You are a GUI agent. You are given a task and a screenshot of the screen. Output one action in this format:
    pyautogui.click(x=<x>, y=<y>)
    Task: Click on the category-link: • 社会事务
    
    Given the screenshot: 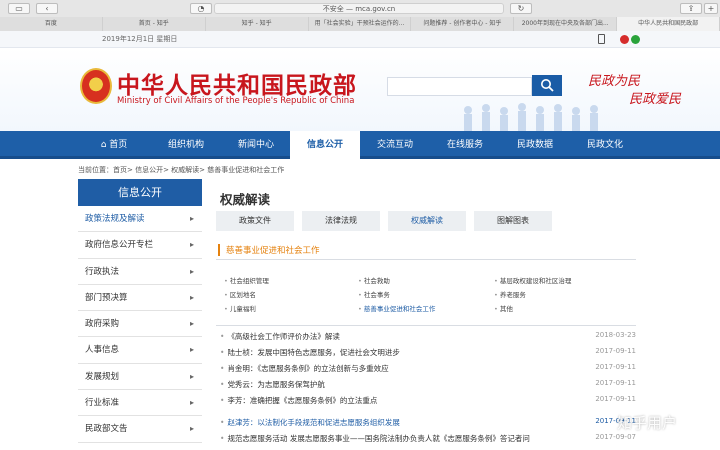 What is the action you would take?
    pyautogui.click(x=374, y=294)
    